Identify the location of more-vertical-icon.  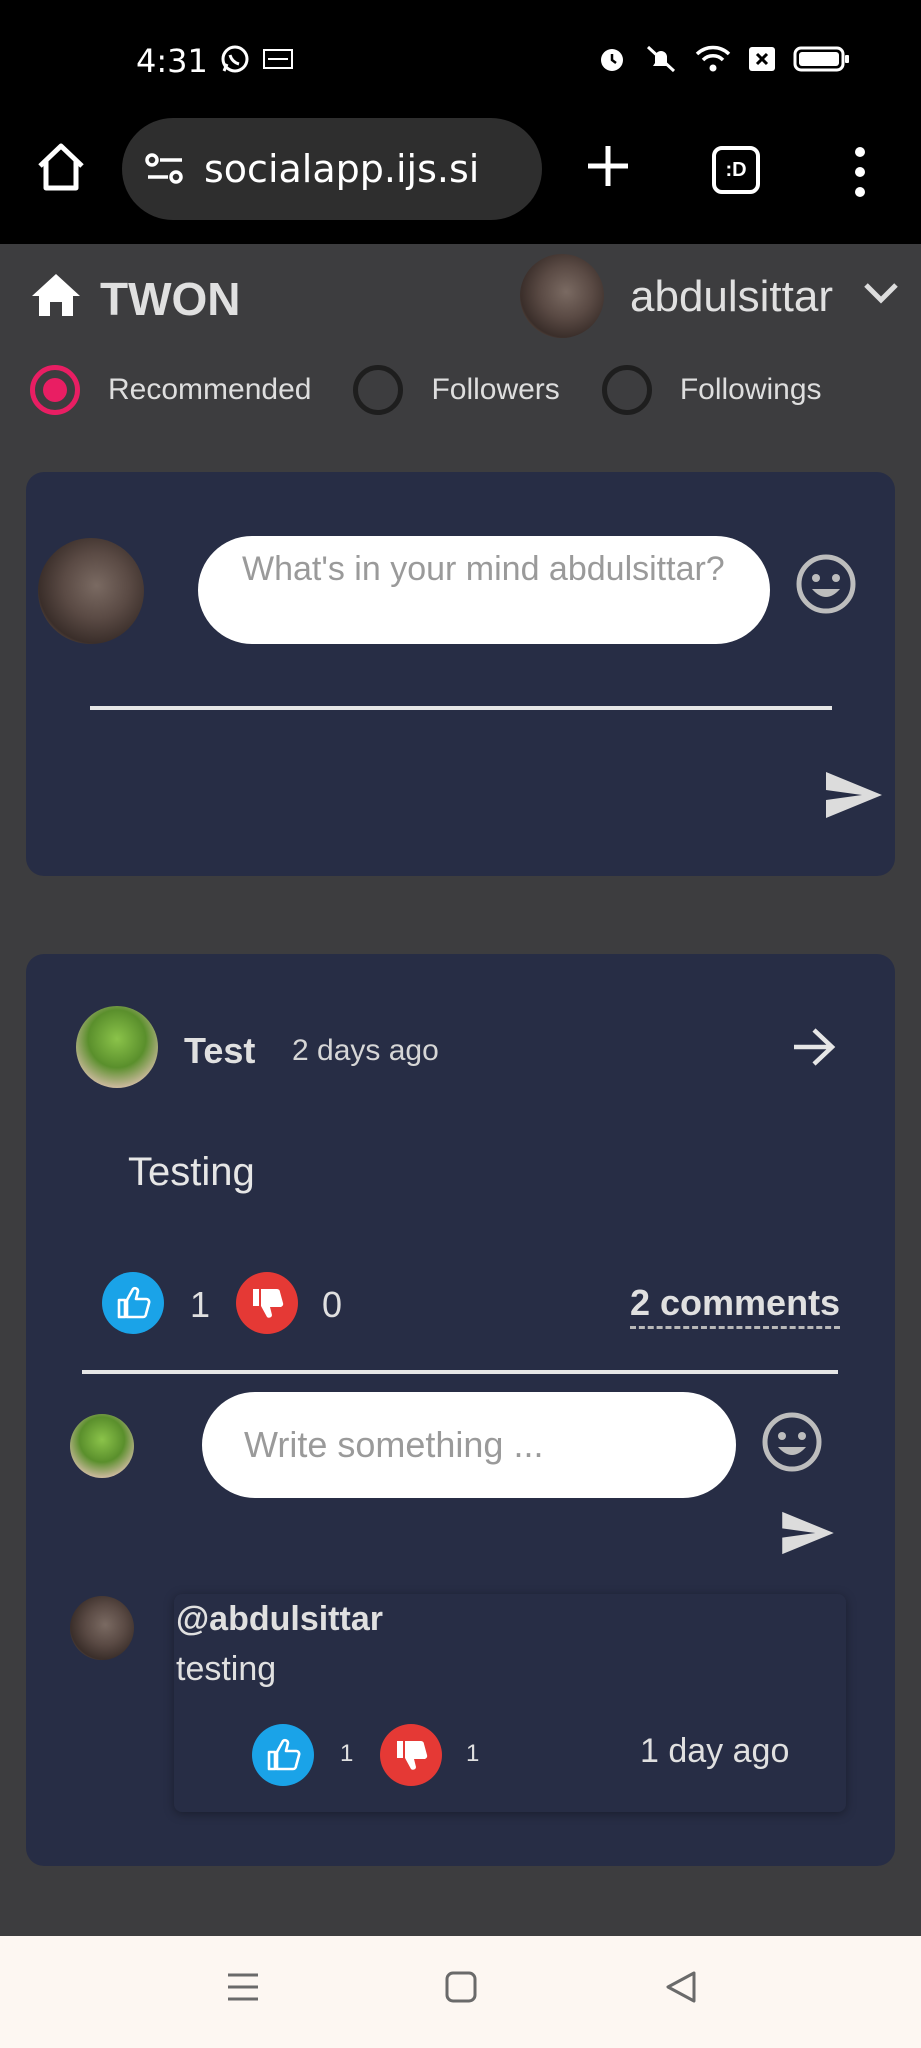
(860, 172).